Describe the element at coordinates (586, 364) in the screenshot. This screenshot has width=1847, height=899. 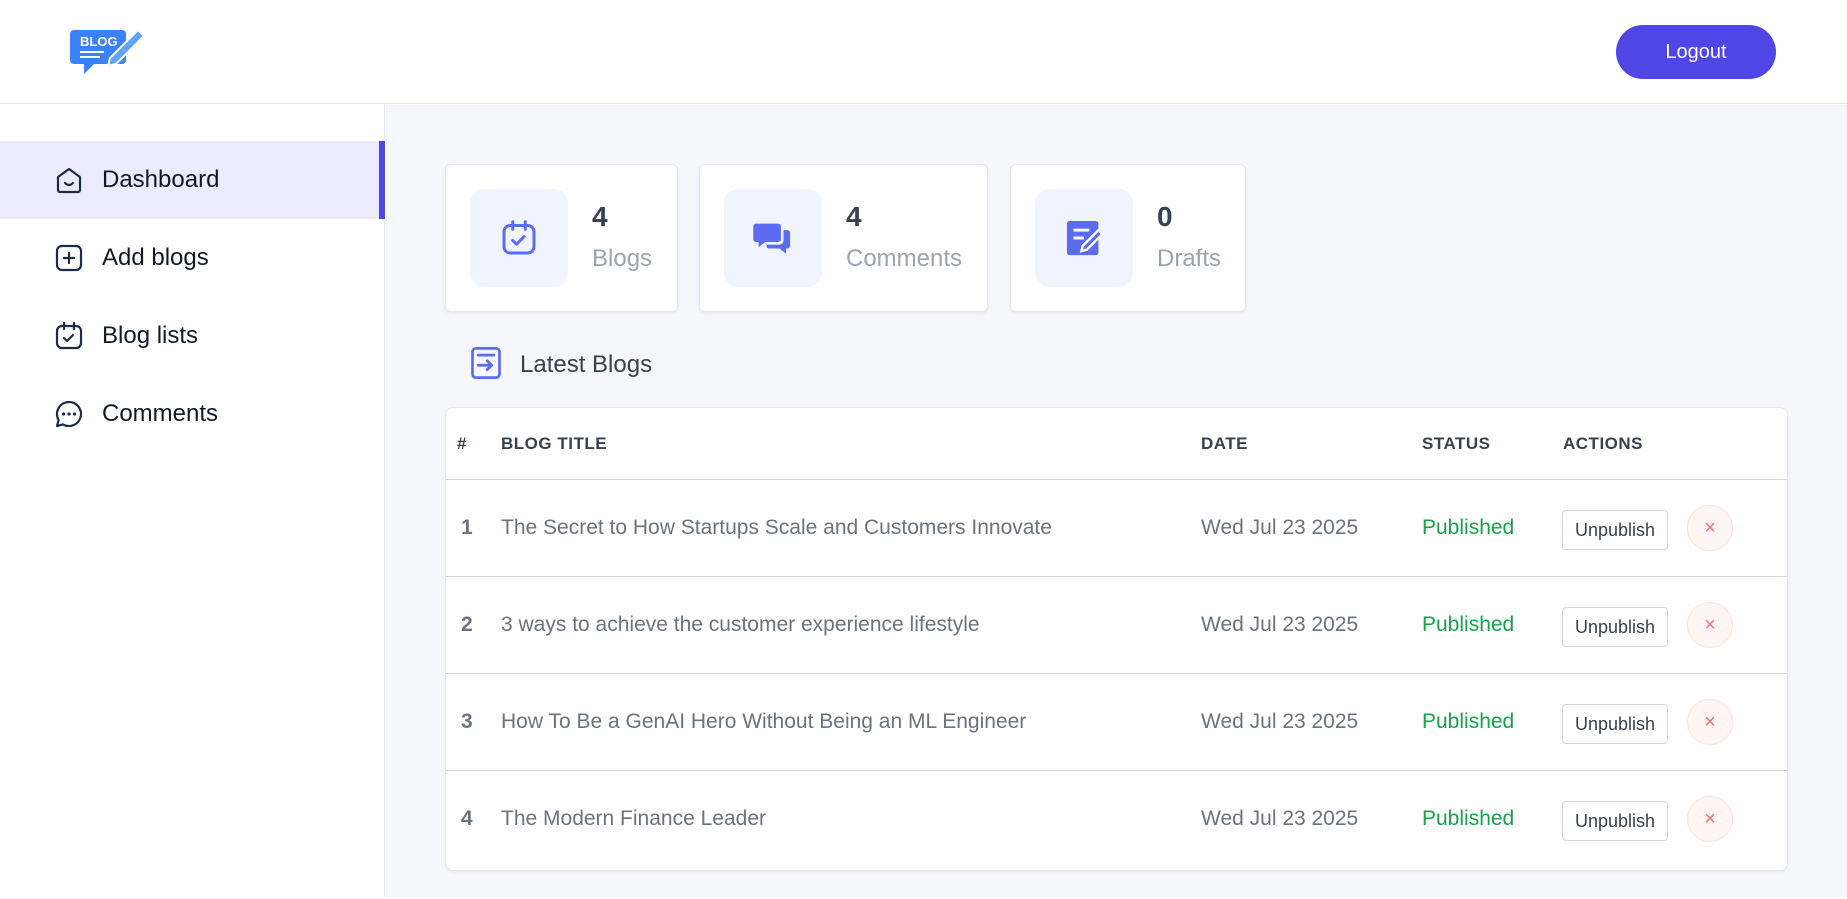
I see `latest-blogs-title: Latest Blogs` at that location.